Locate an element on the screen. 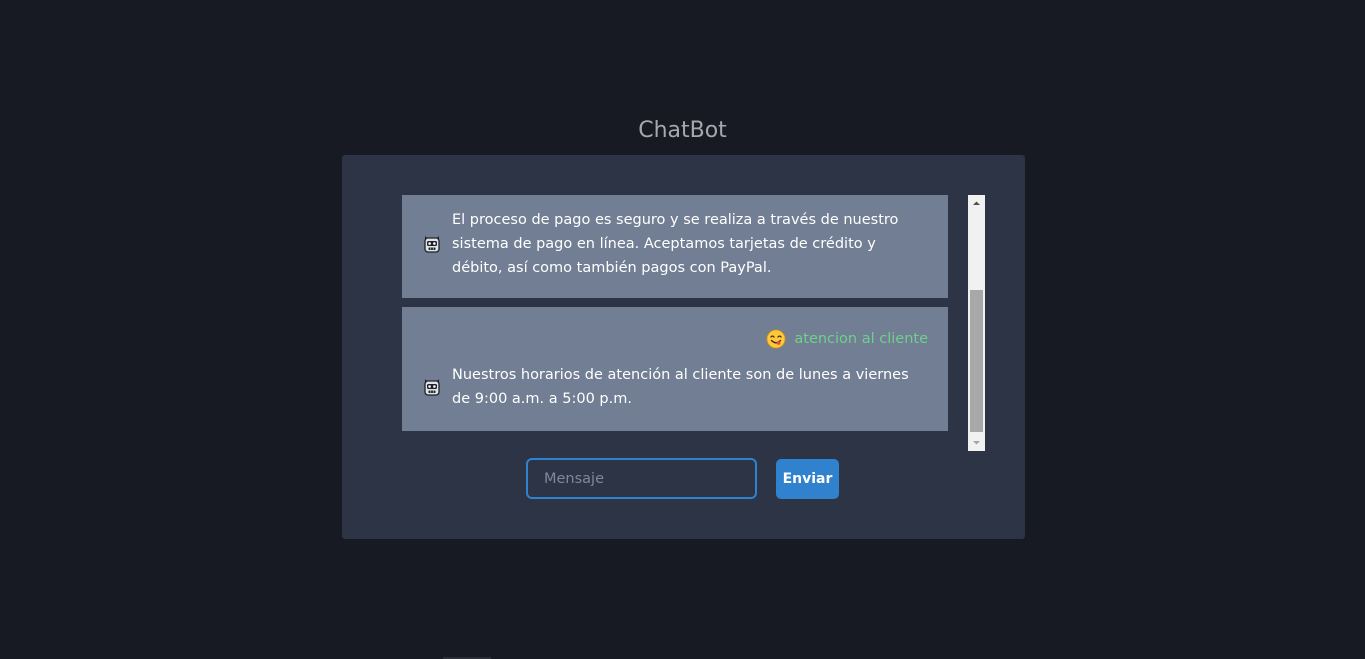 This screenshot has width=1365, height=659. send-button: Enviar is located at coordinates (807, 479).